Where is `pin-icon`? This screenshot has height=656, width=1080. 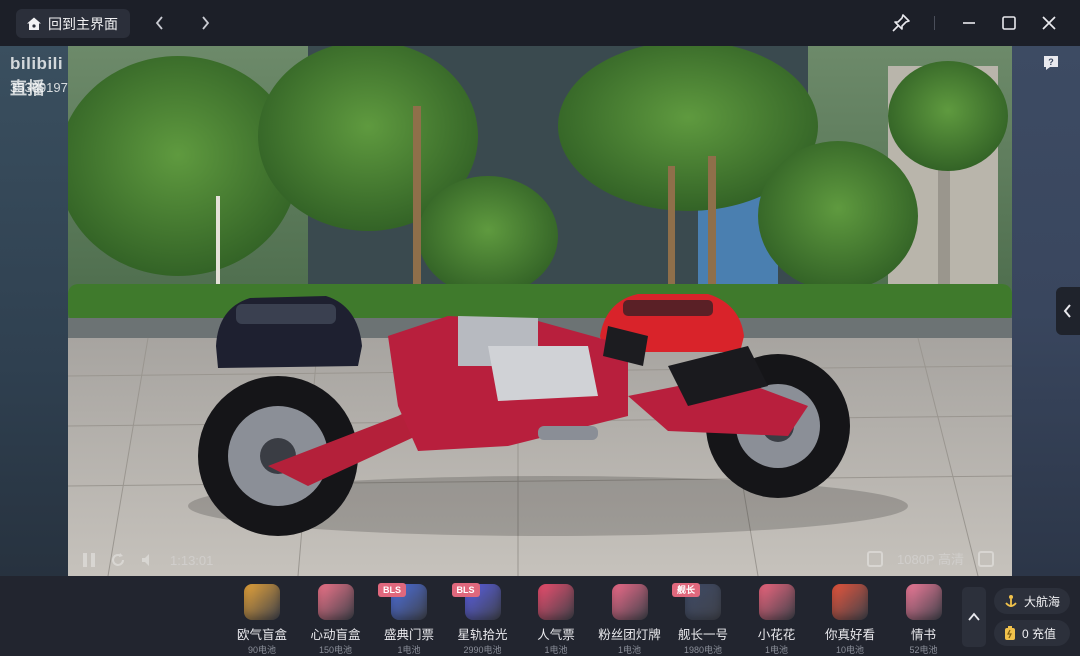 pin-icon is located at coordinates (901, 23).